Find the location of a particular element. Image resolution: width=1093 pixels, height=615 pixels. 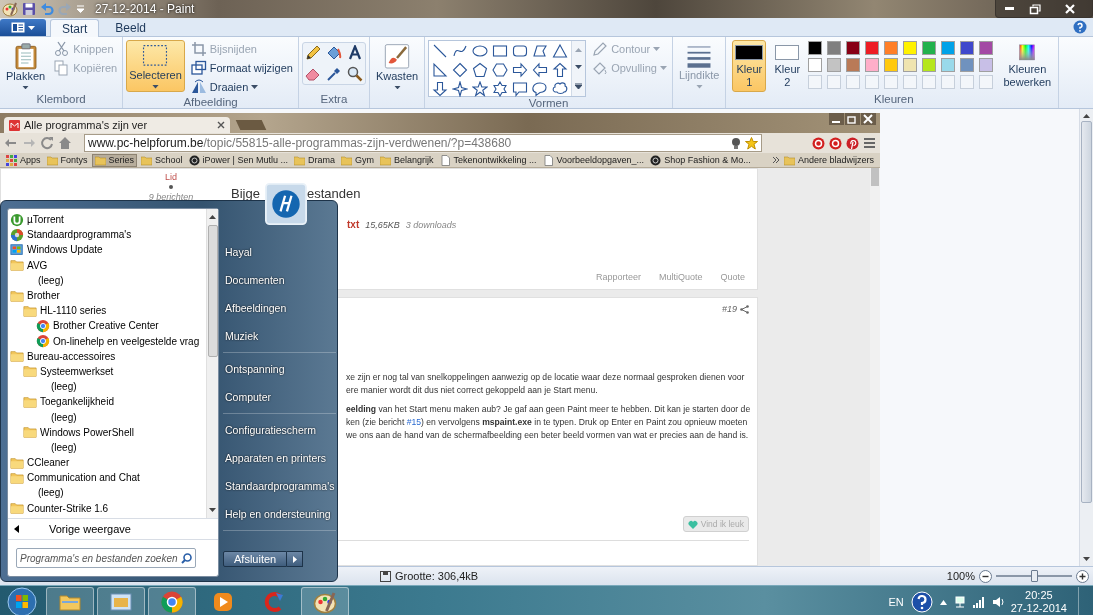

color-selector-button: Kleur 1 is located at coordinates (749, 66).